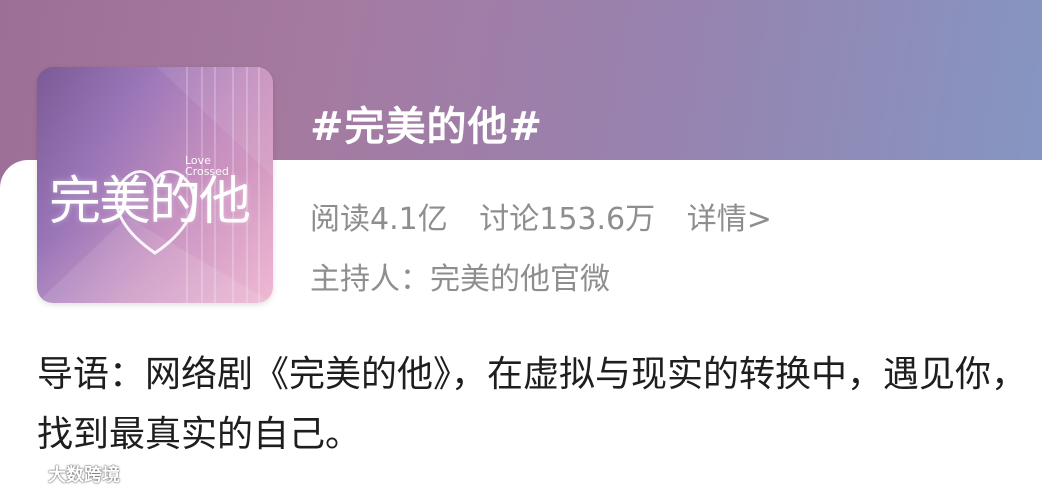 The image size is (1042, 493). I want to click on topic-host: 主持人：完美的他官微, so click(460, 276).